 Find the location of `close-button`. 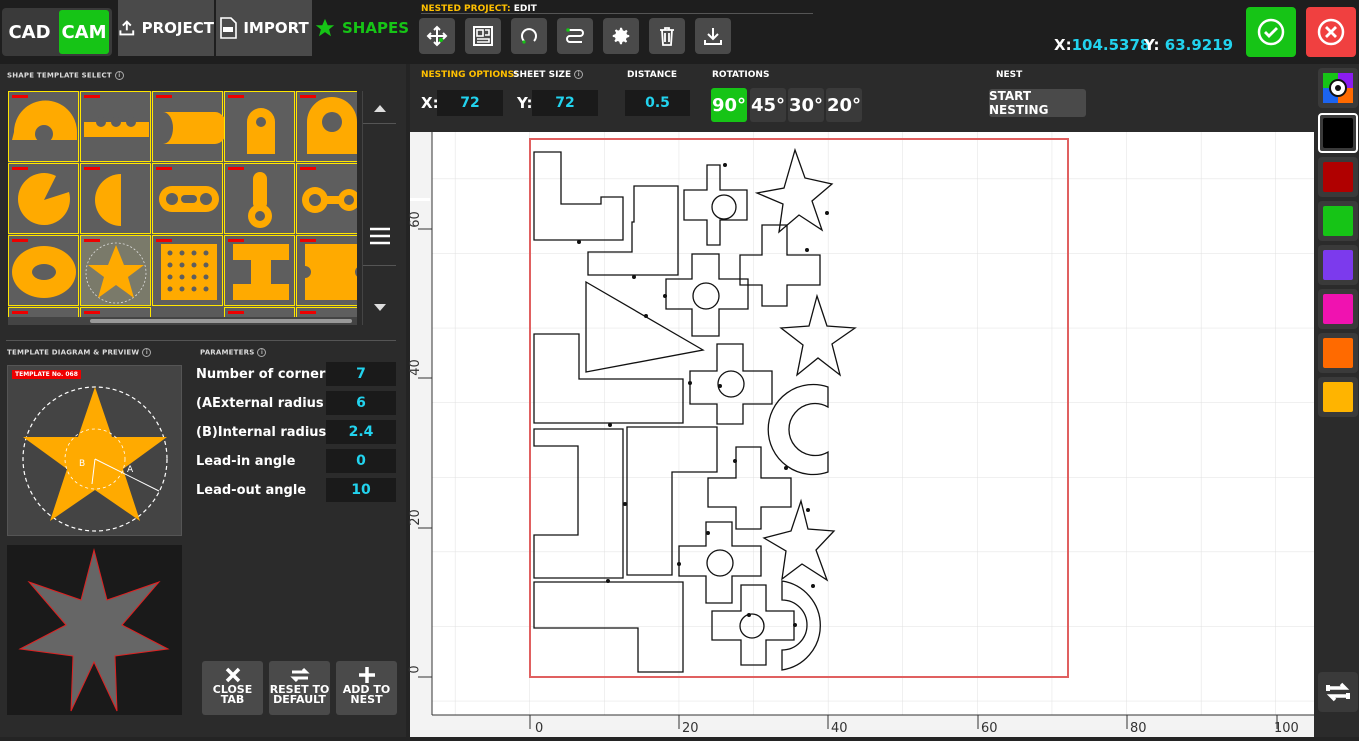

close-button is located at coordinates (1331, 32).